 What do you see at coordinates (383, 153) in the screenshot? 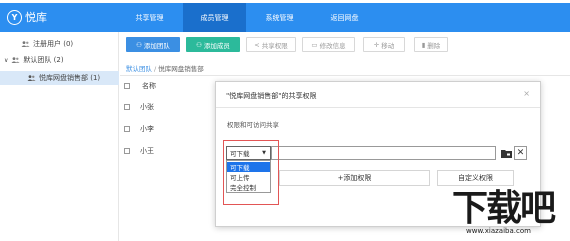
I see `share-path-input` at bounding box center [383, 153].